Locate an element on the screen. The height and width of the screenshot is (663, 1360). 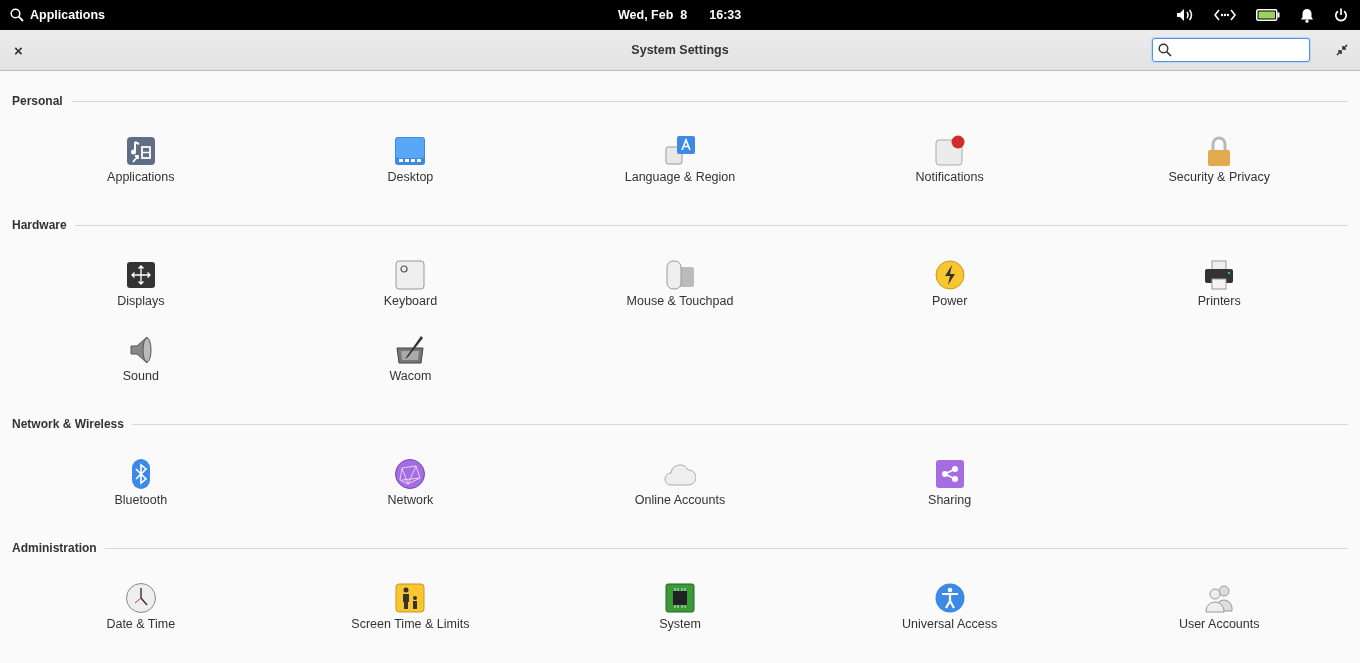
settings-item: Screen Time & Limits is located at coordinates (410, 606).